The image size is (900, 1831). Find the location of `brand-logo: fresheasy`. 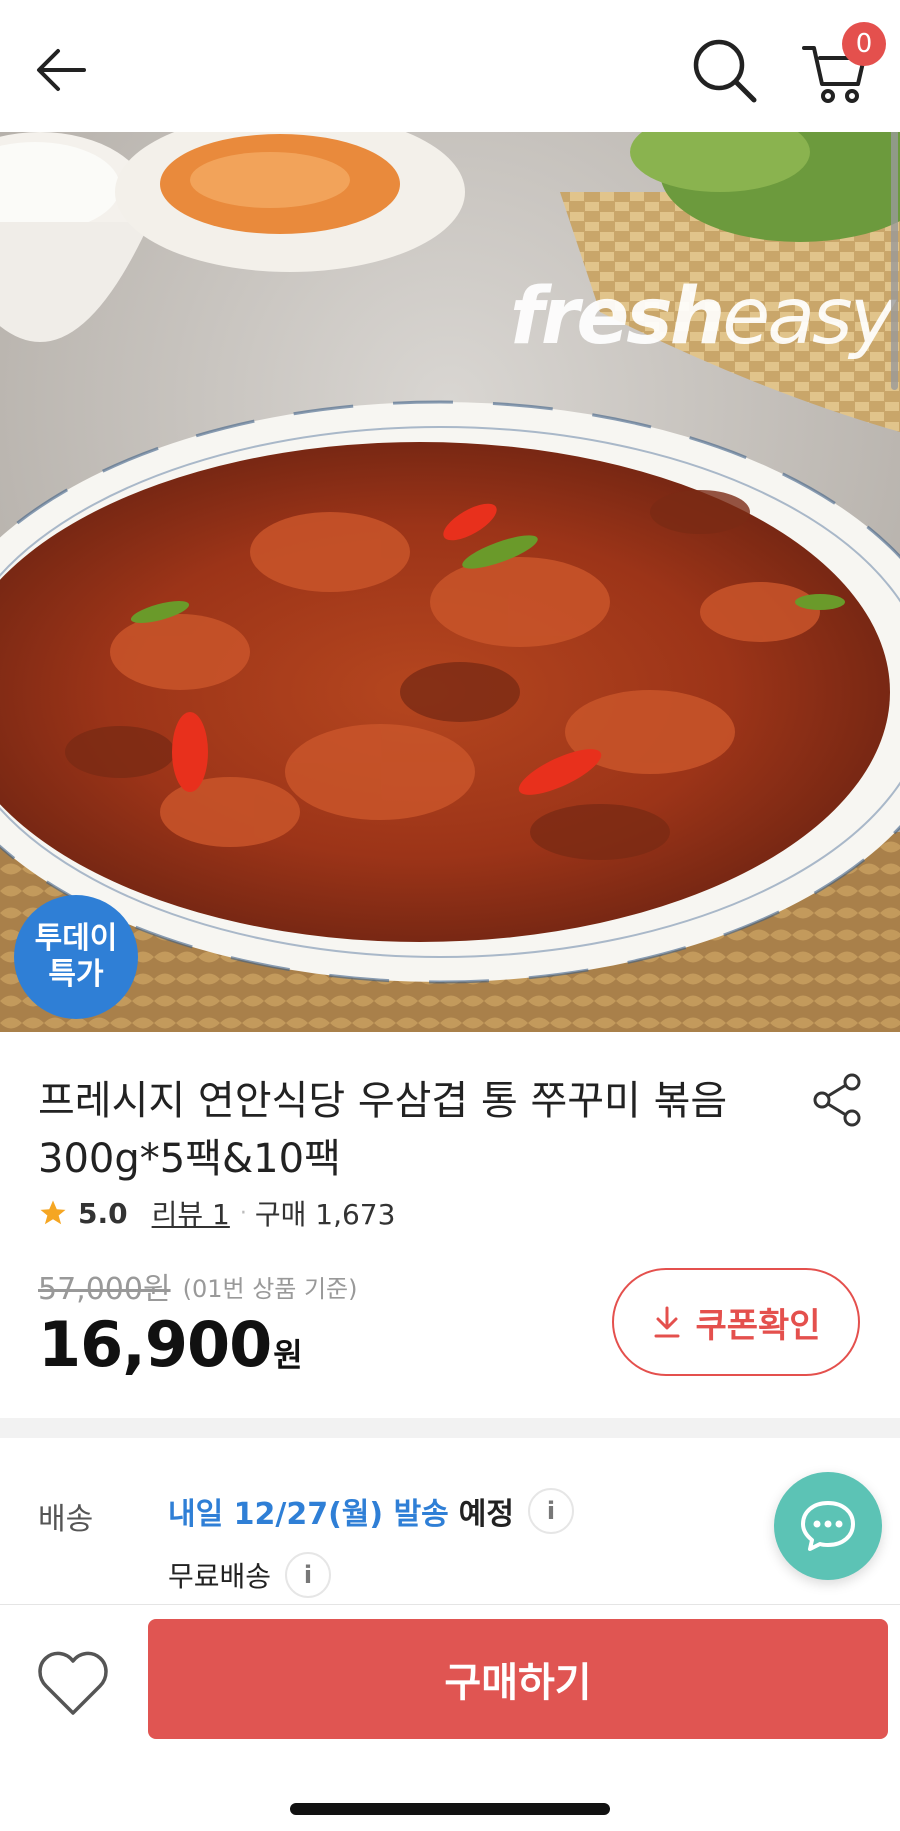

brand-logo: fresheasy is located at coordinates (703, 317).